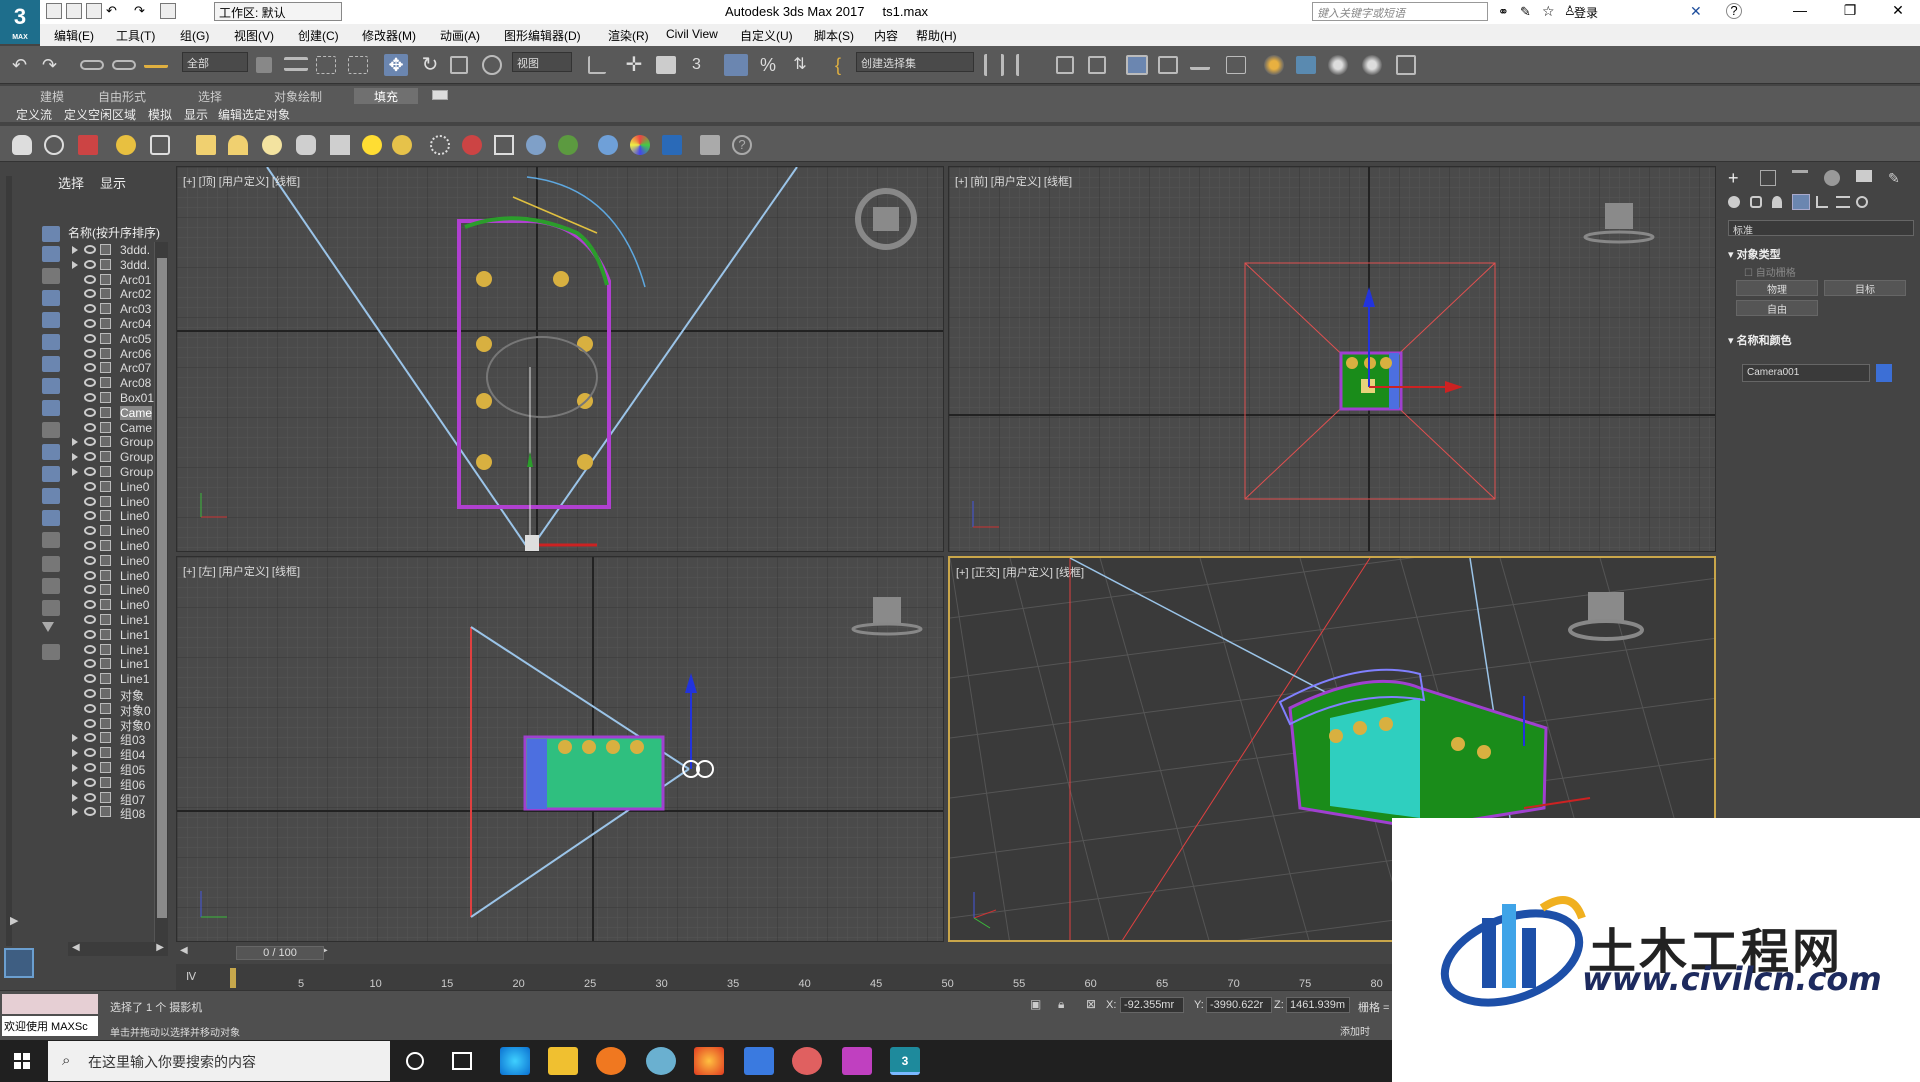 The height and width of the screenshot is (1082, 1920). What do you see at coordinates (542, 35) in the screenshot?
I see `menu-graph-editors: 图形编辑器(D)` at bounding box center [542, 35].